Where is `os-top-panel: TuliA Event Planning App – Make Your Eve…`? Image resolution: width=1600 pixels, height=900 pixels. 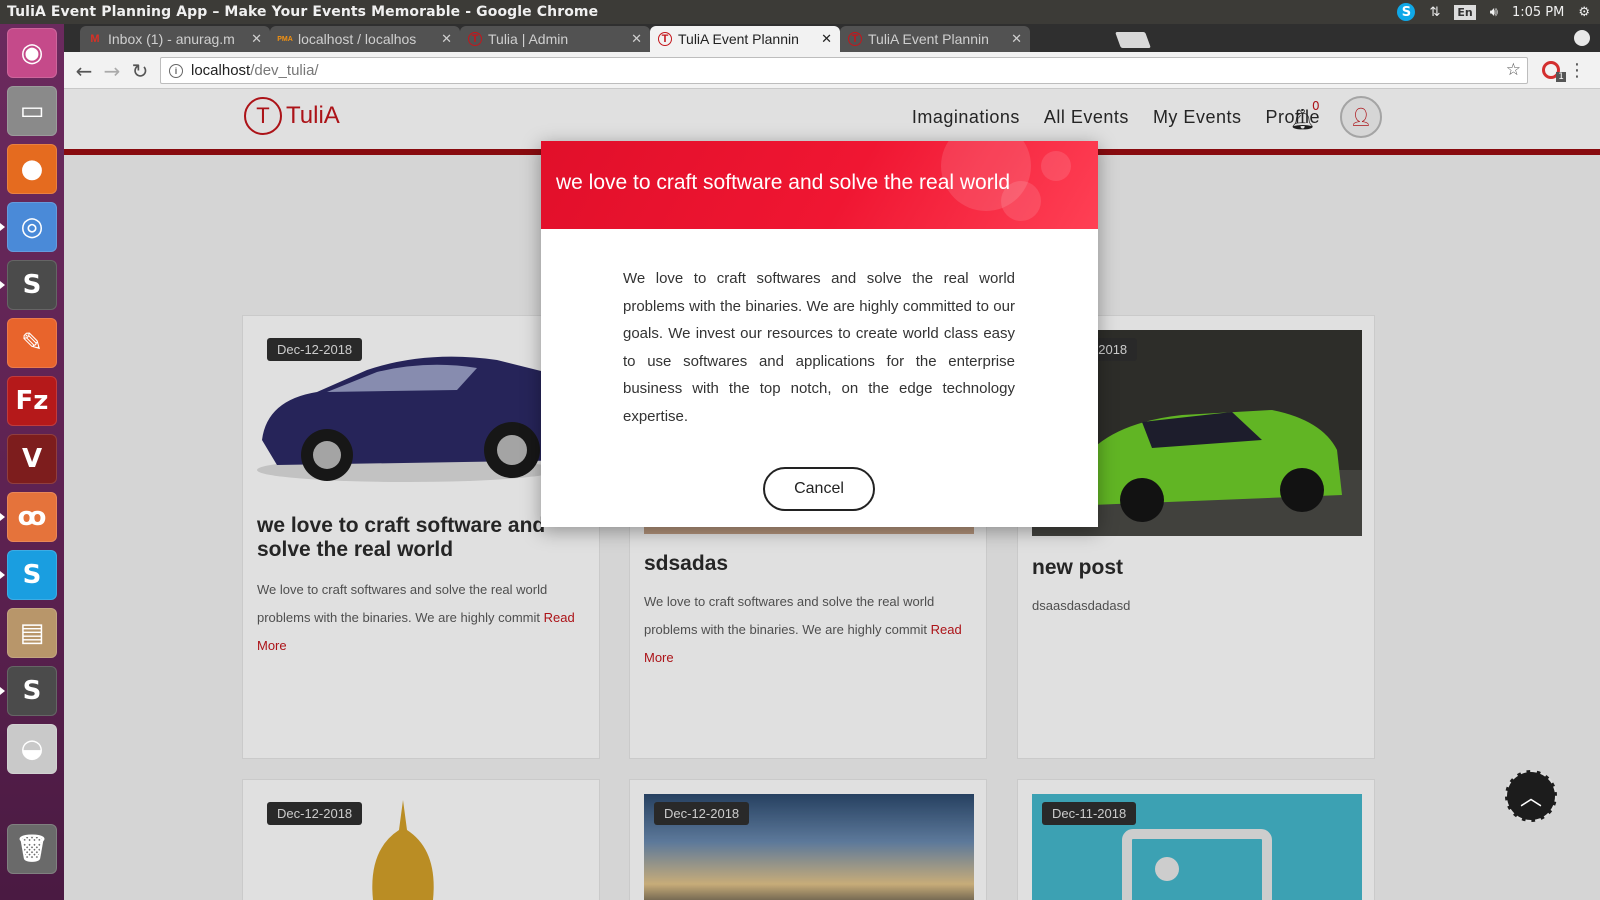
os-top-panel: TuliA Event Planning App – Make Your Eve… is located at coordinates (800, 12).